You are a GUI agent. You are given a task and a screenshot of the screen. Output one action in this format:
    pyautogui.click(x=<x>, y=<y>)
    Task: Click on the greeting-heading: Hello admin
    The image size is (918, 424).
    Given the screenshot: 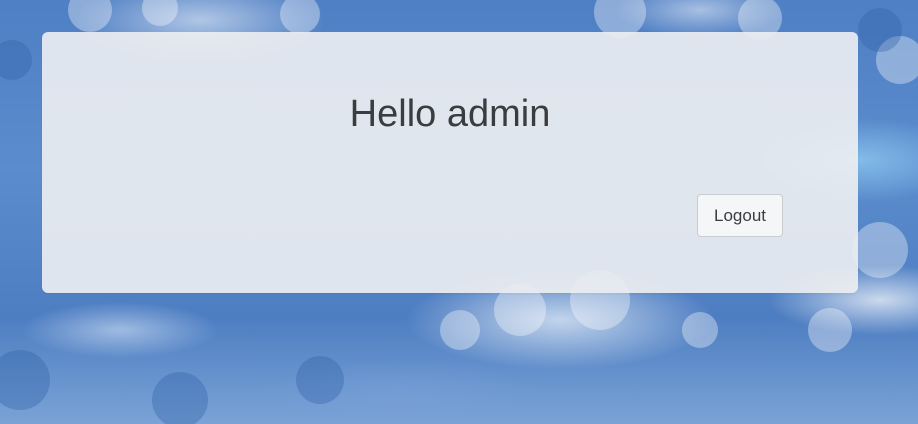 What is the action you would take?
    pyautogui.click(x=450, y=114)
    